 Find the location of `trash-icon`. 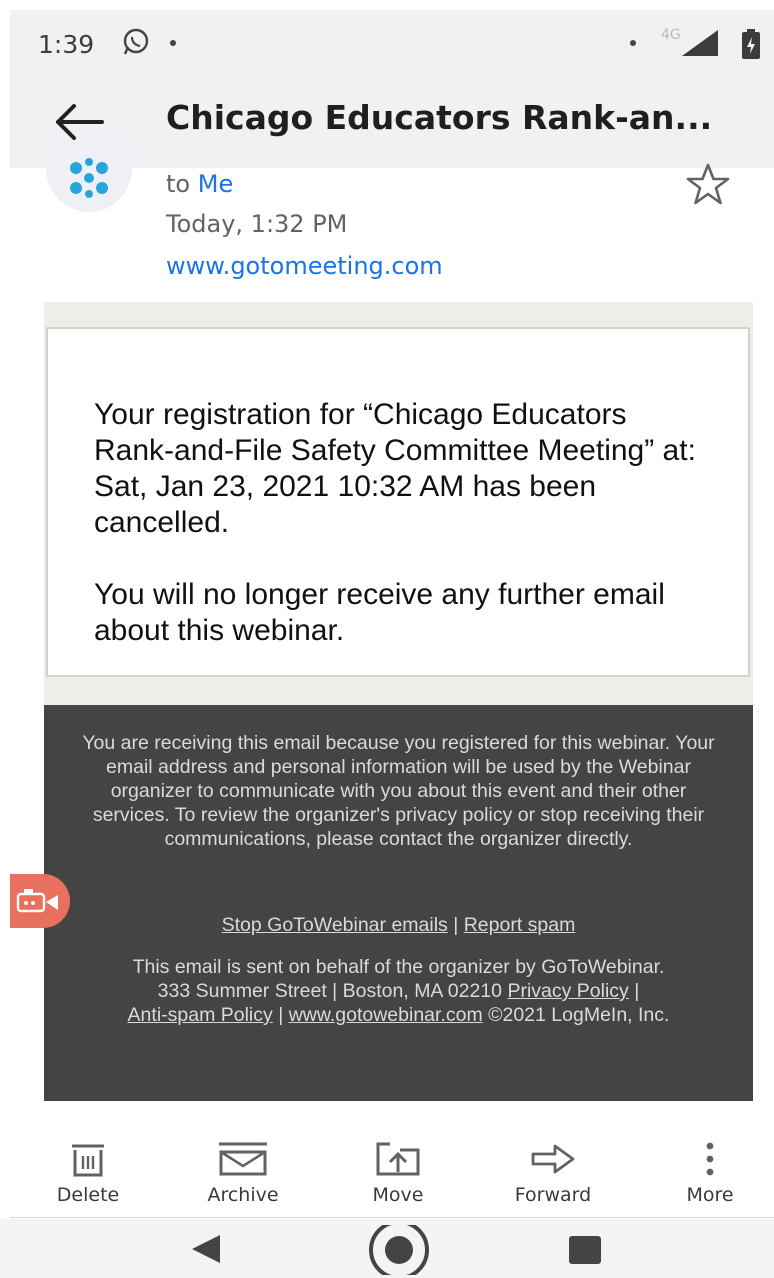

trash-icon is located at coordinates (88, 1160).